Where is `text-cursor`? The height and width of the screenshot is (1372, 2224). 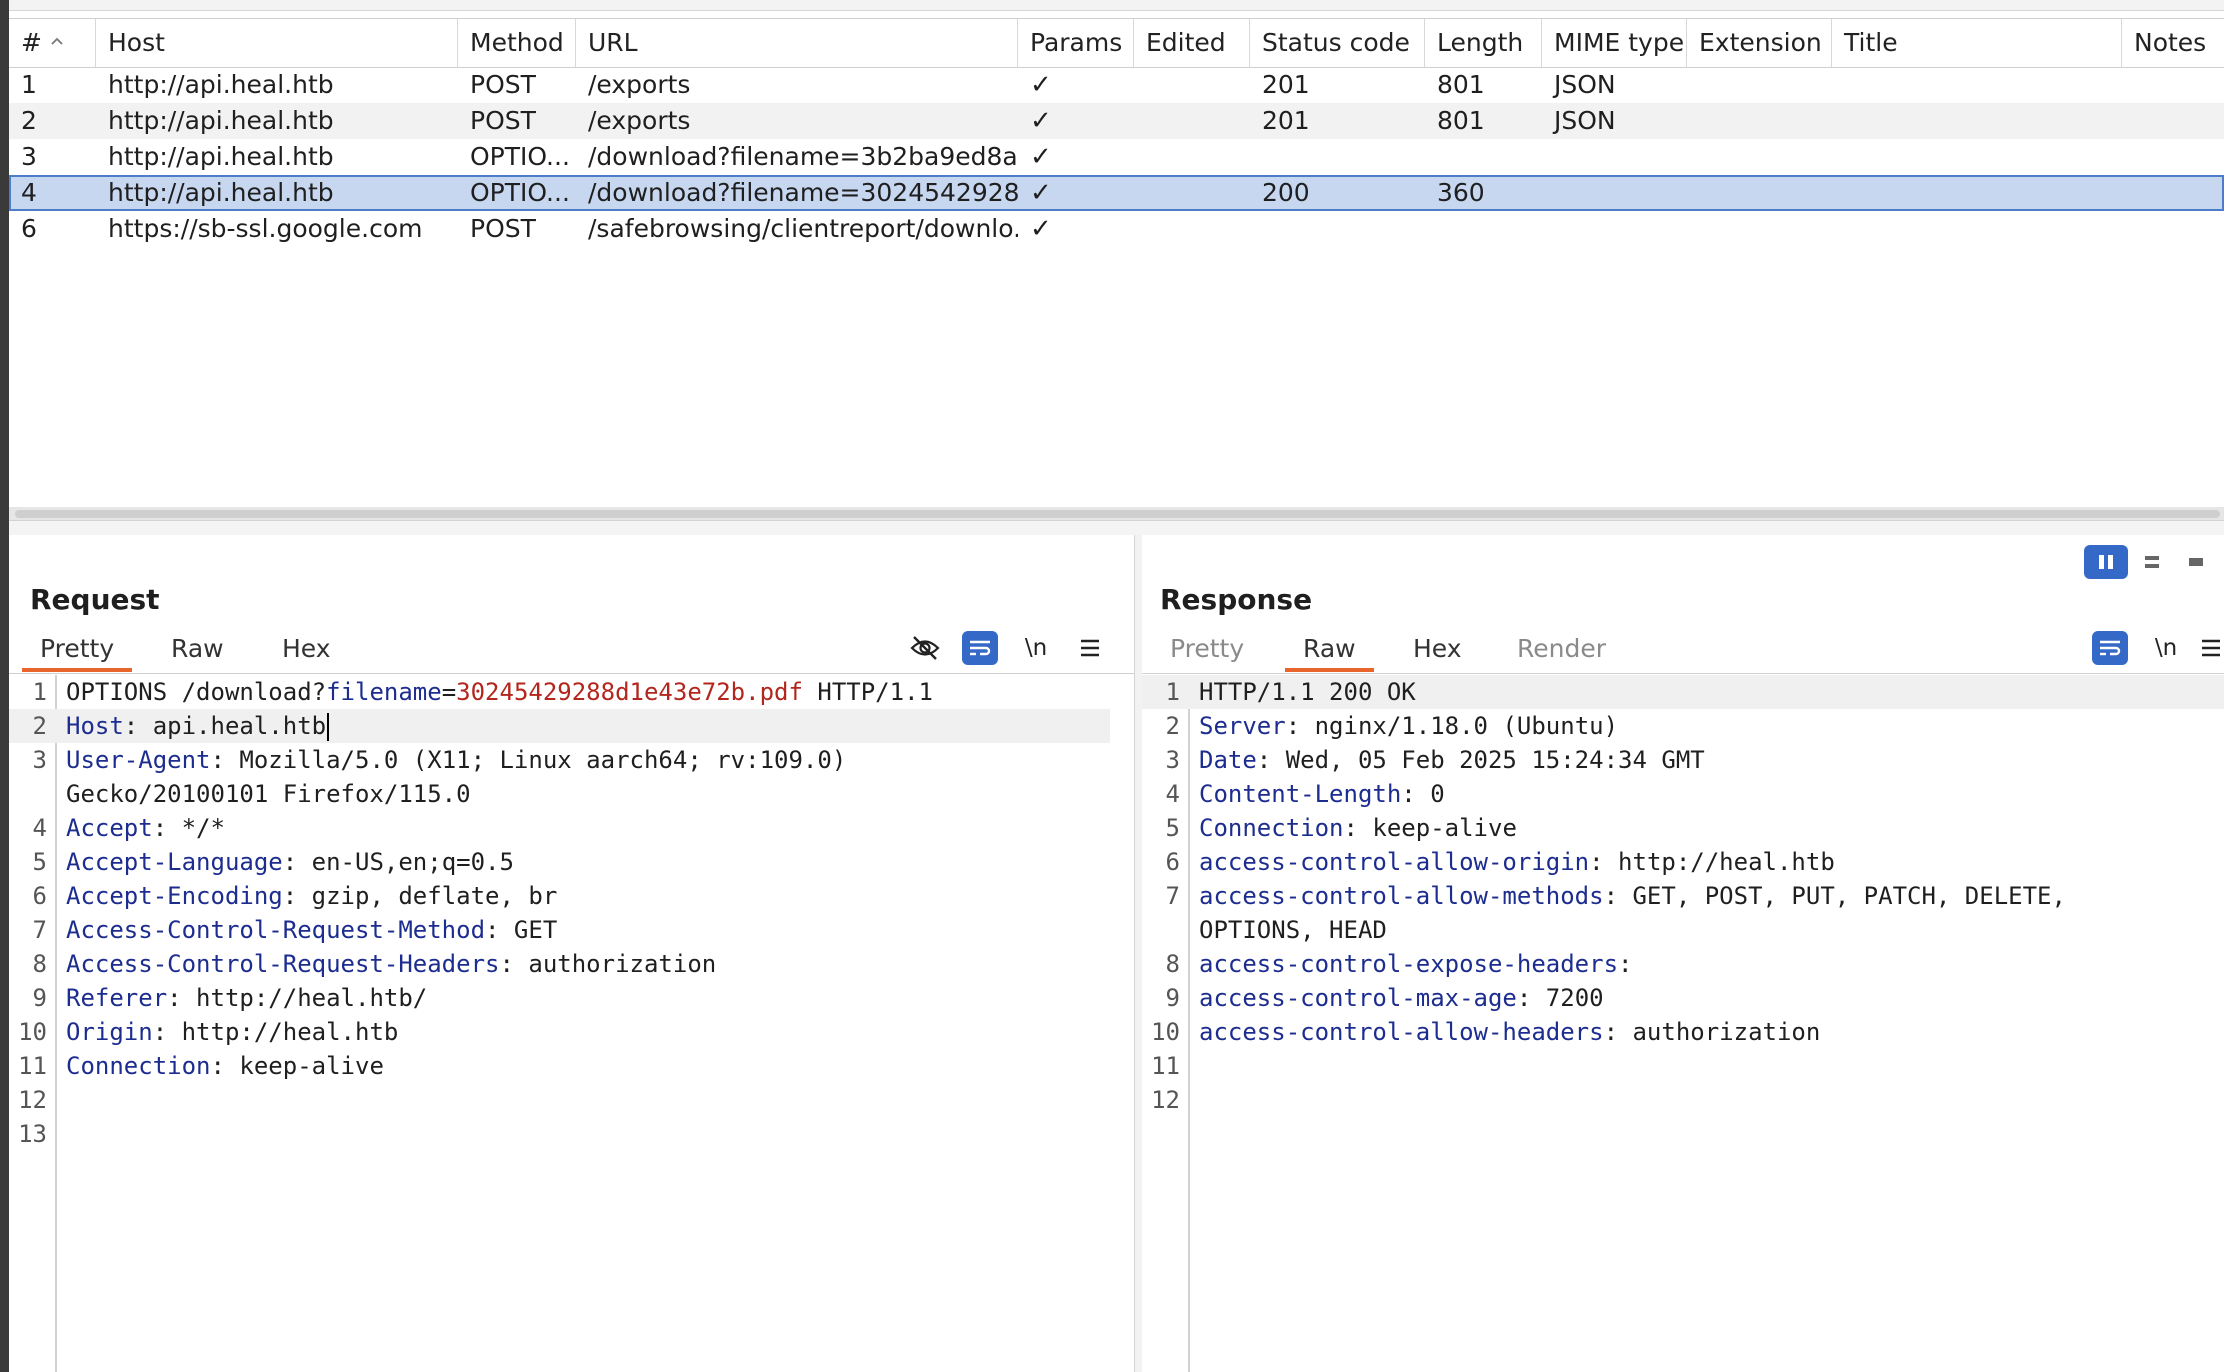
text-cursor is located at coordinates (328, 727).